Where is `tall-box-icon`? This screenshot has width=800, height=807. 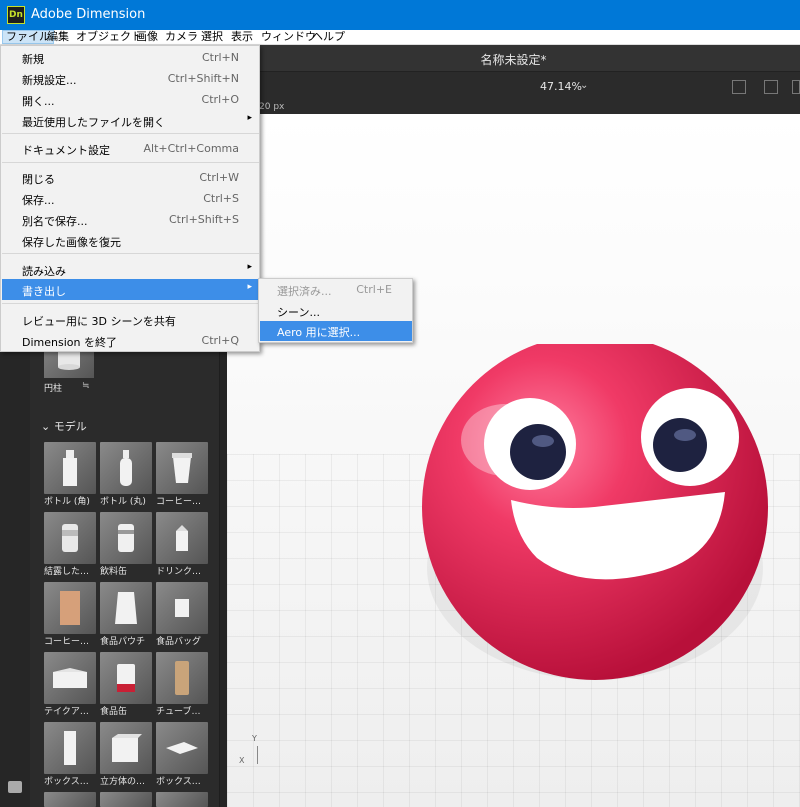
tall-box-icon is located at coordinates (70, 748).